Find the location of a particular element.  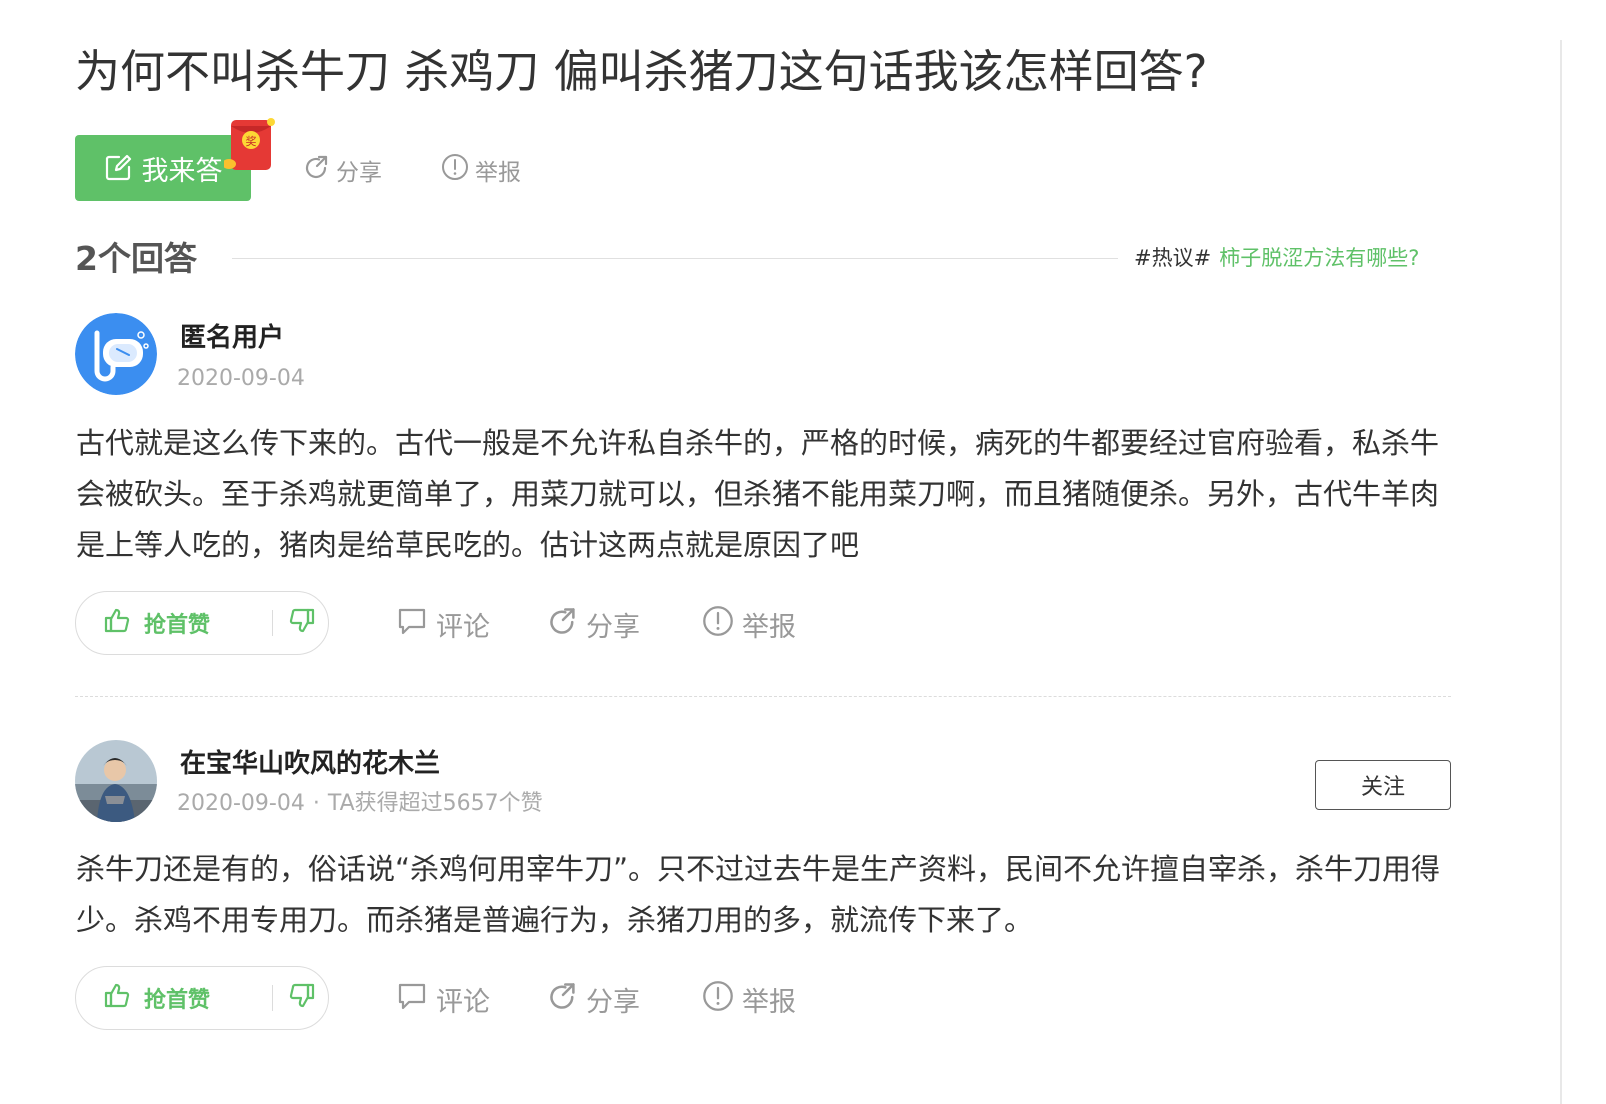

red-packet-icon: 奖 is located at coordinates (250, 146).